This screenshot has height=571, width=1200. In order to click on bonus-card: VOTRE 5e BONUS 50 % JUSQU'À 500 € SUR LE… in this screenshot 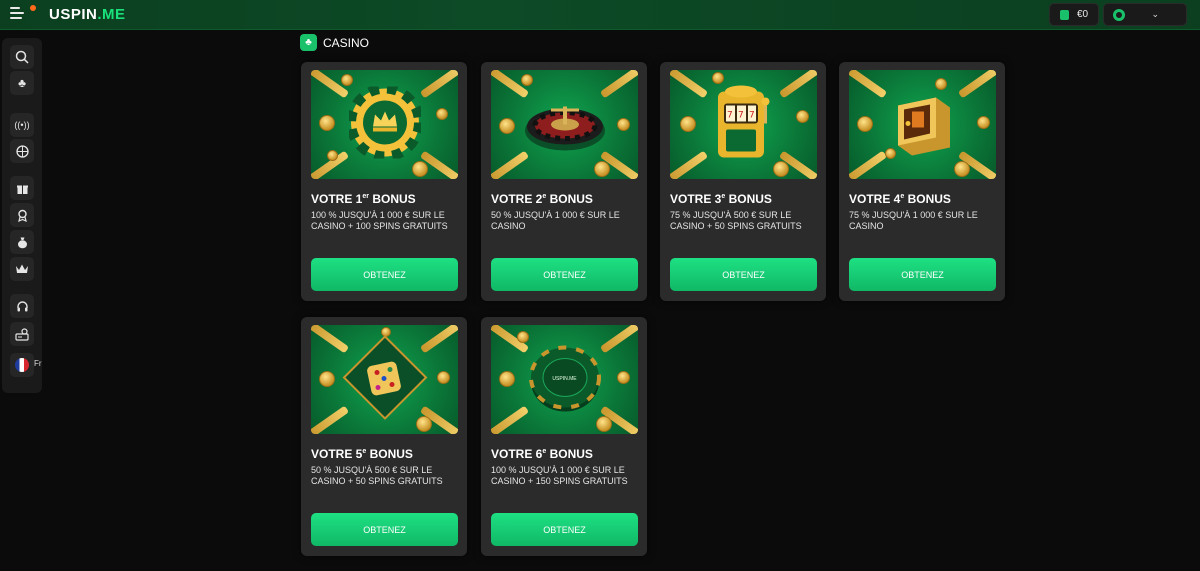, I will do `click(384, 436)`.